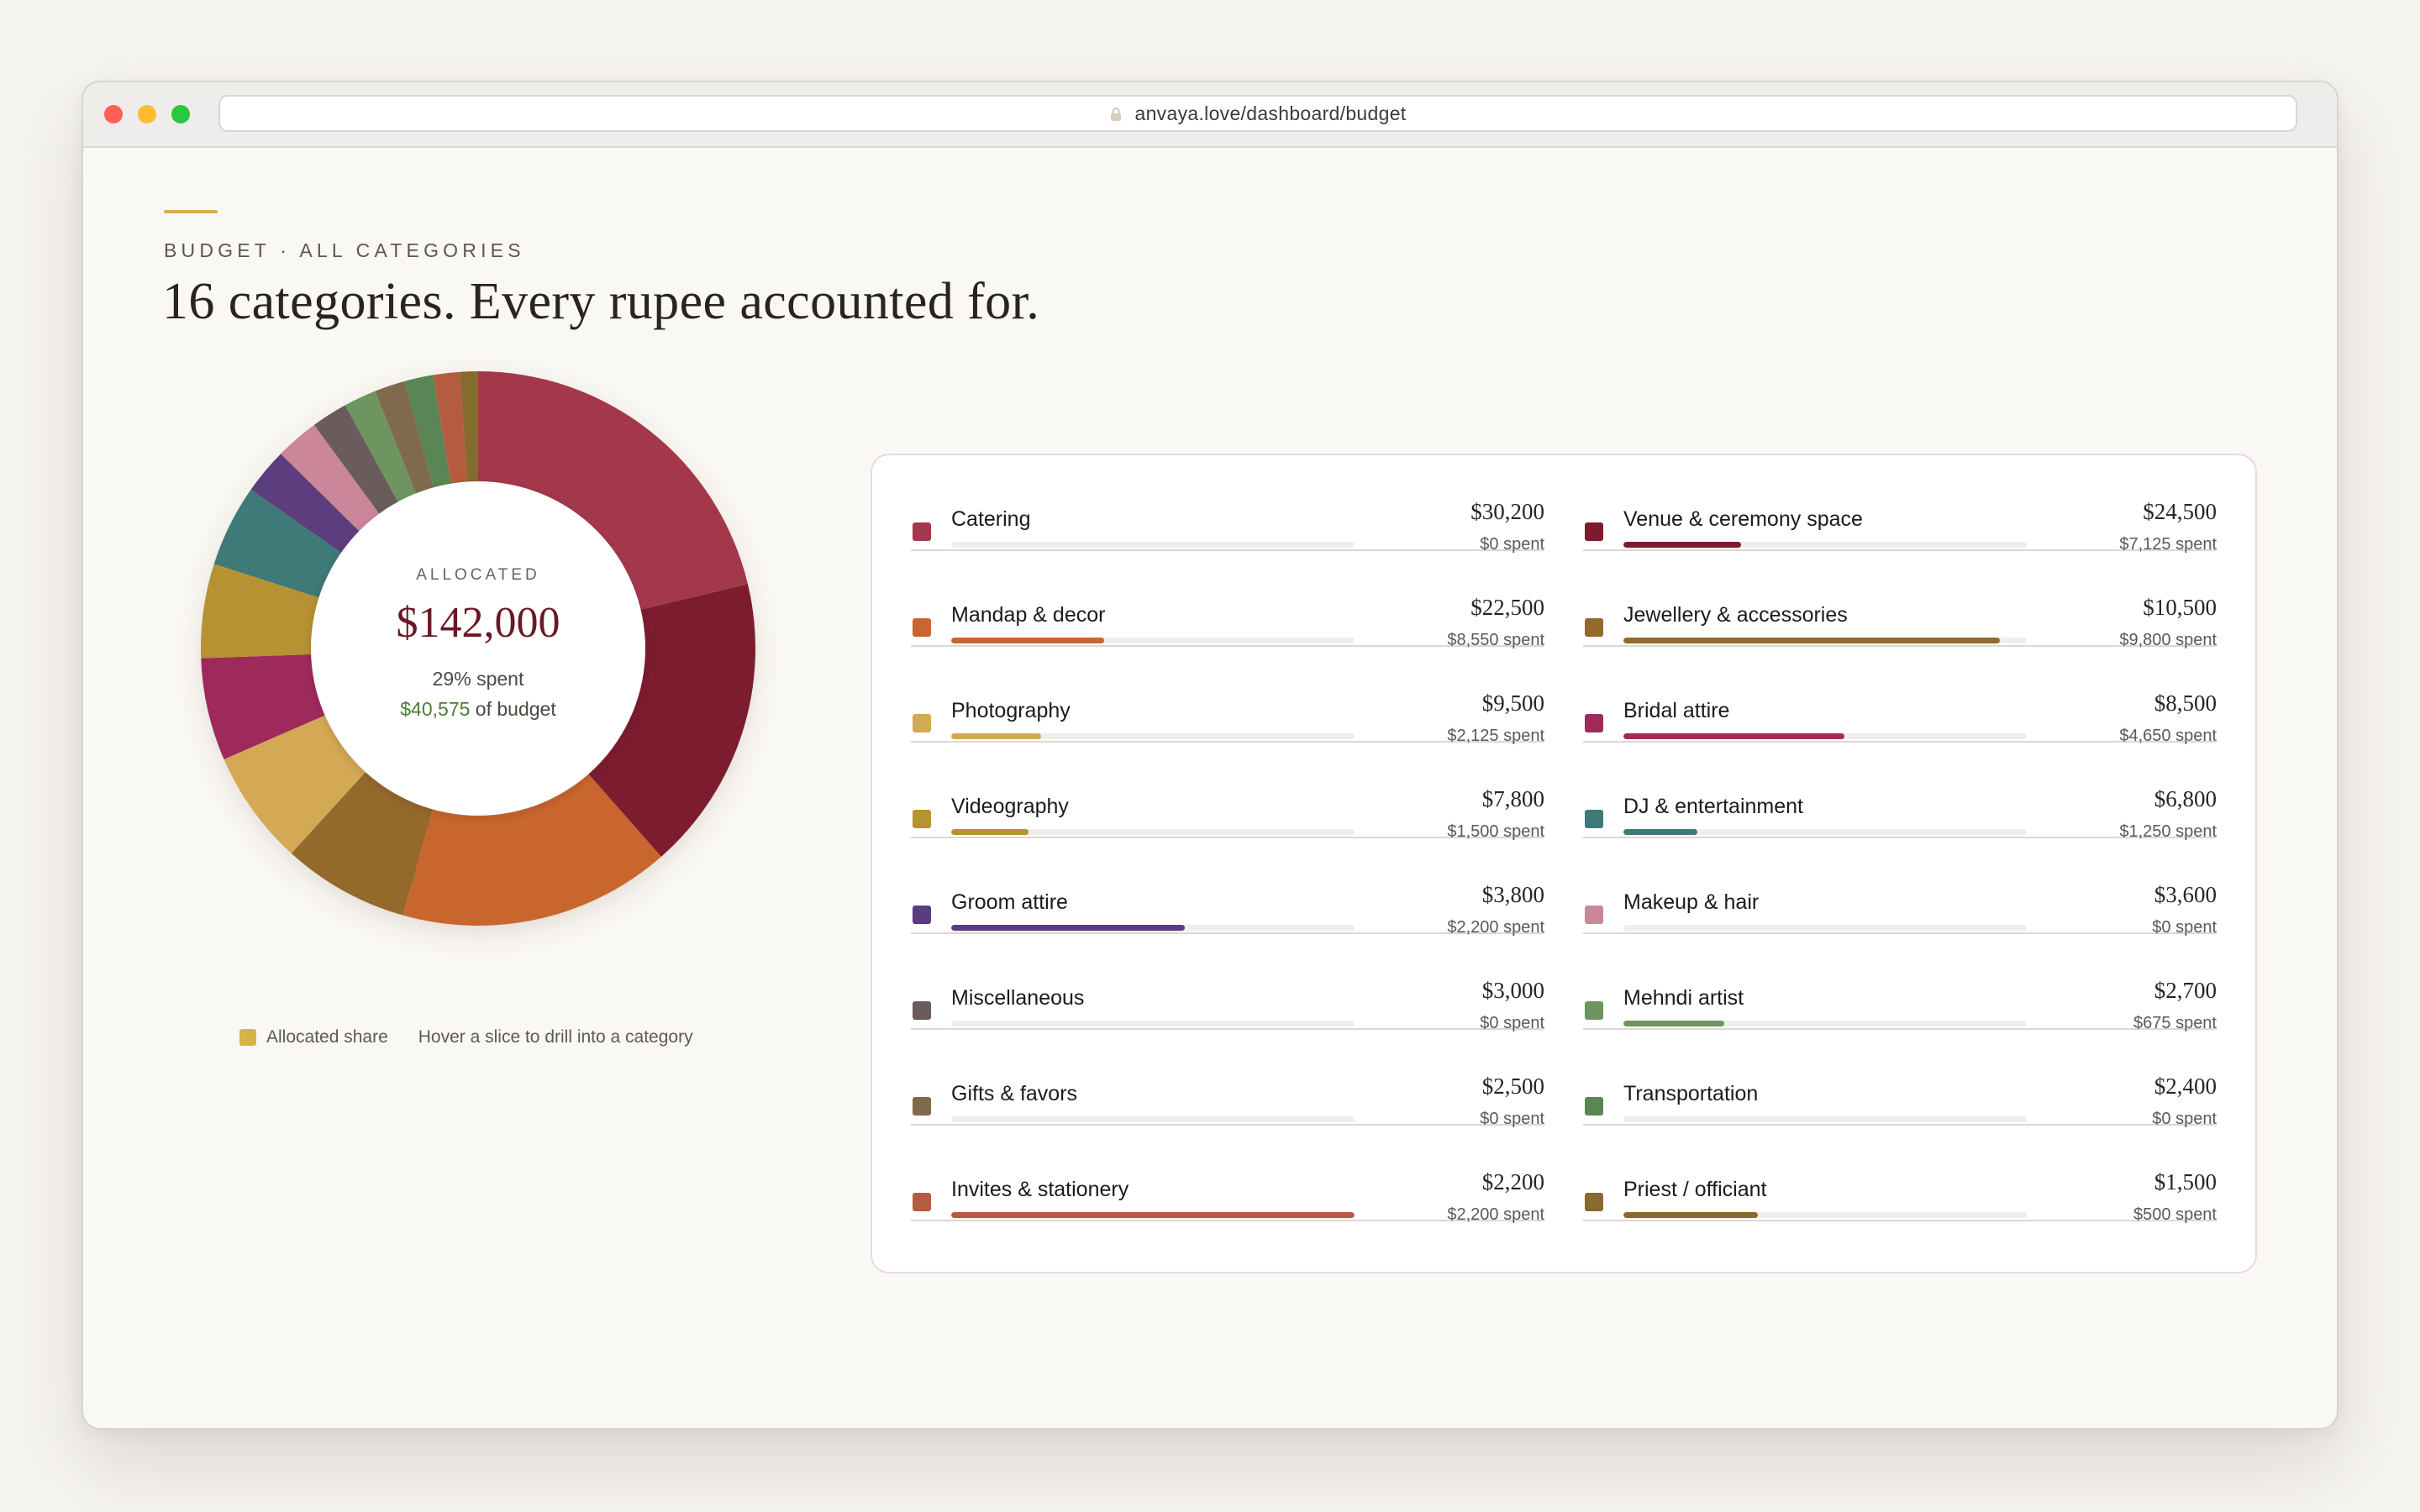  What do you see at coordinates (1227, 1175) in the screenshot?
I see `category-row: Invites & stationery $2,200 $2,200 spent` at bounding box center [1227, 1175].